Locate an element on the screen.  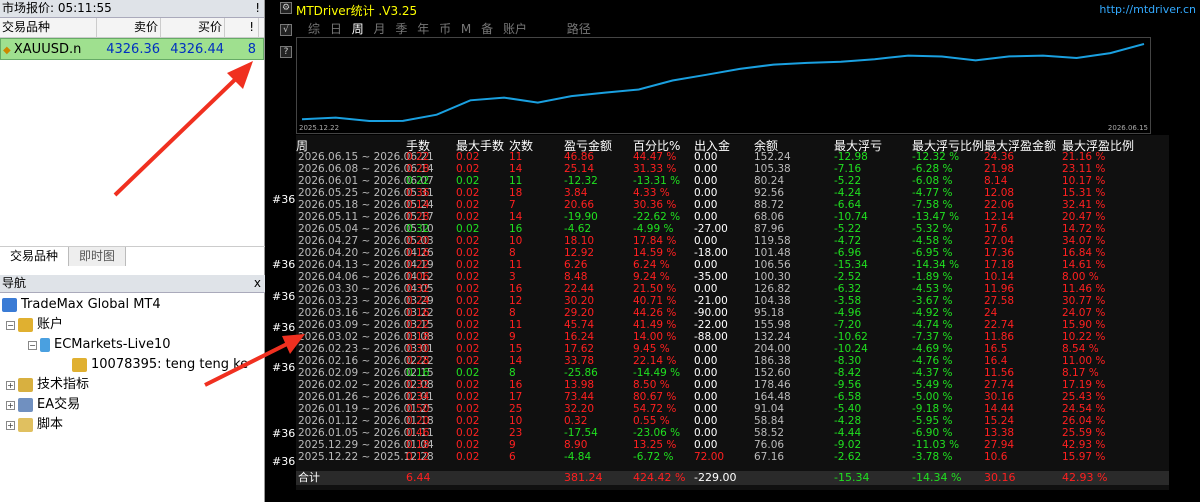
table-cell: -10.74 is located at coordinates (851, 217).